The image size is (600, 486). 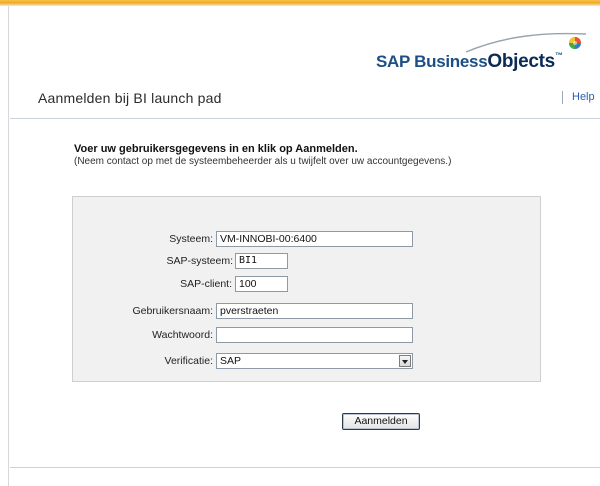 What do you see at coordinates (261, 284) in the screenshot?
I see `sap-client-input: 100` at bounding box center [261, 284].